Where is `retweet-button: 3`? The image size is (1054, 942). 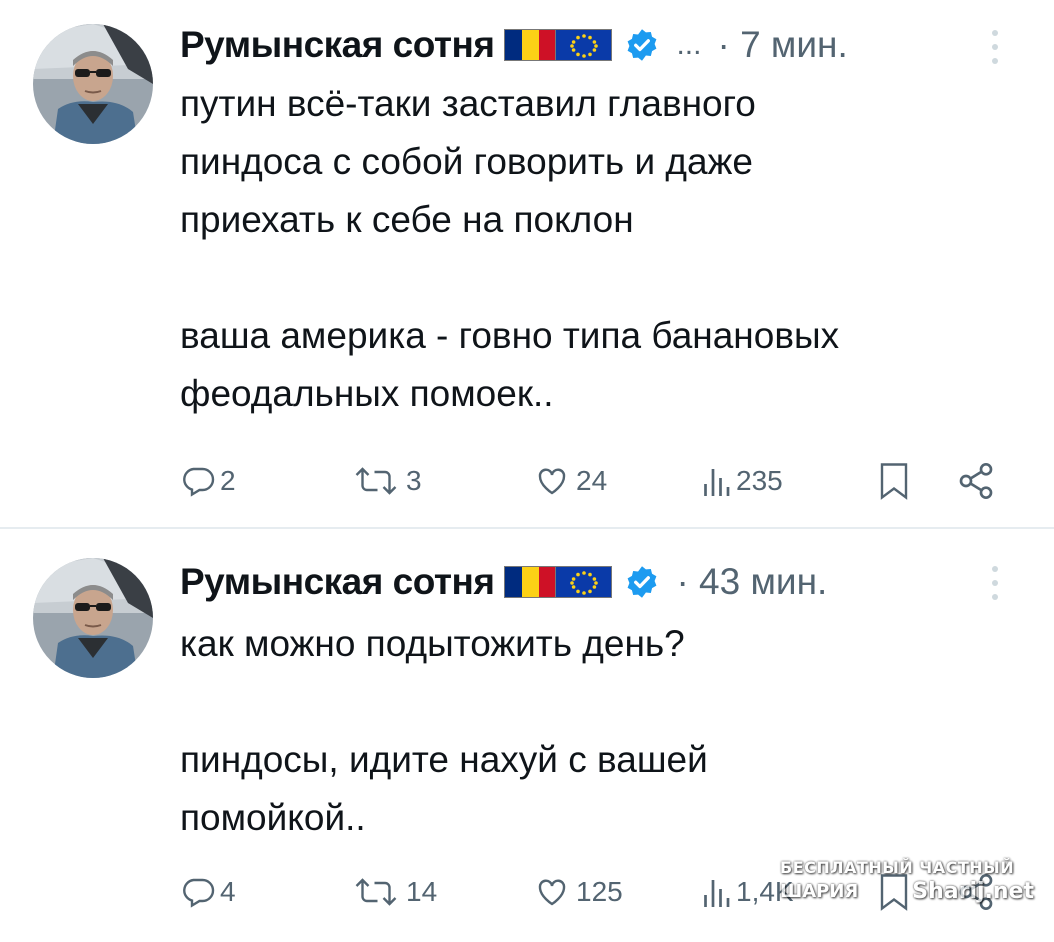 retweet-button: 3 is located at coordinates (386, 481).